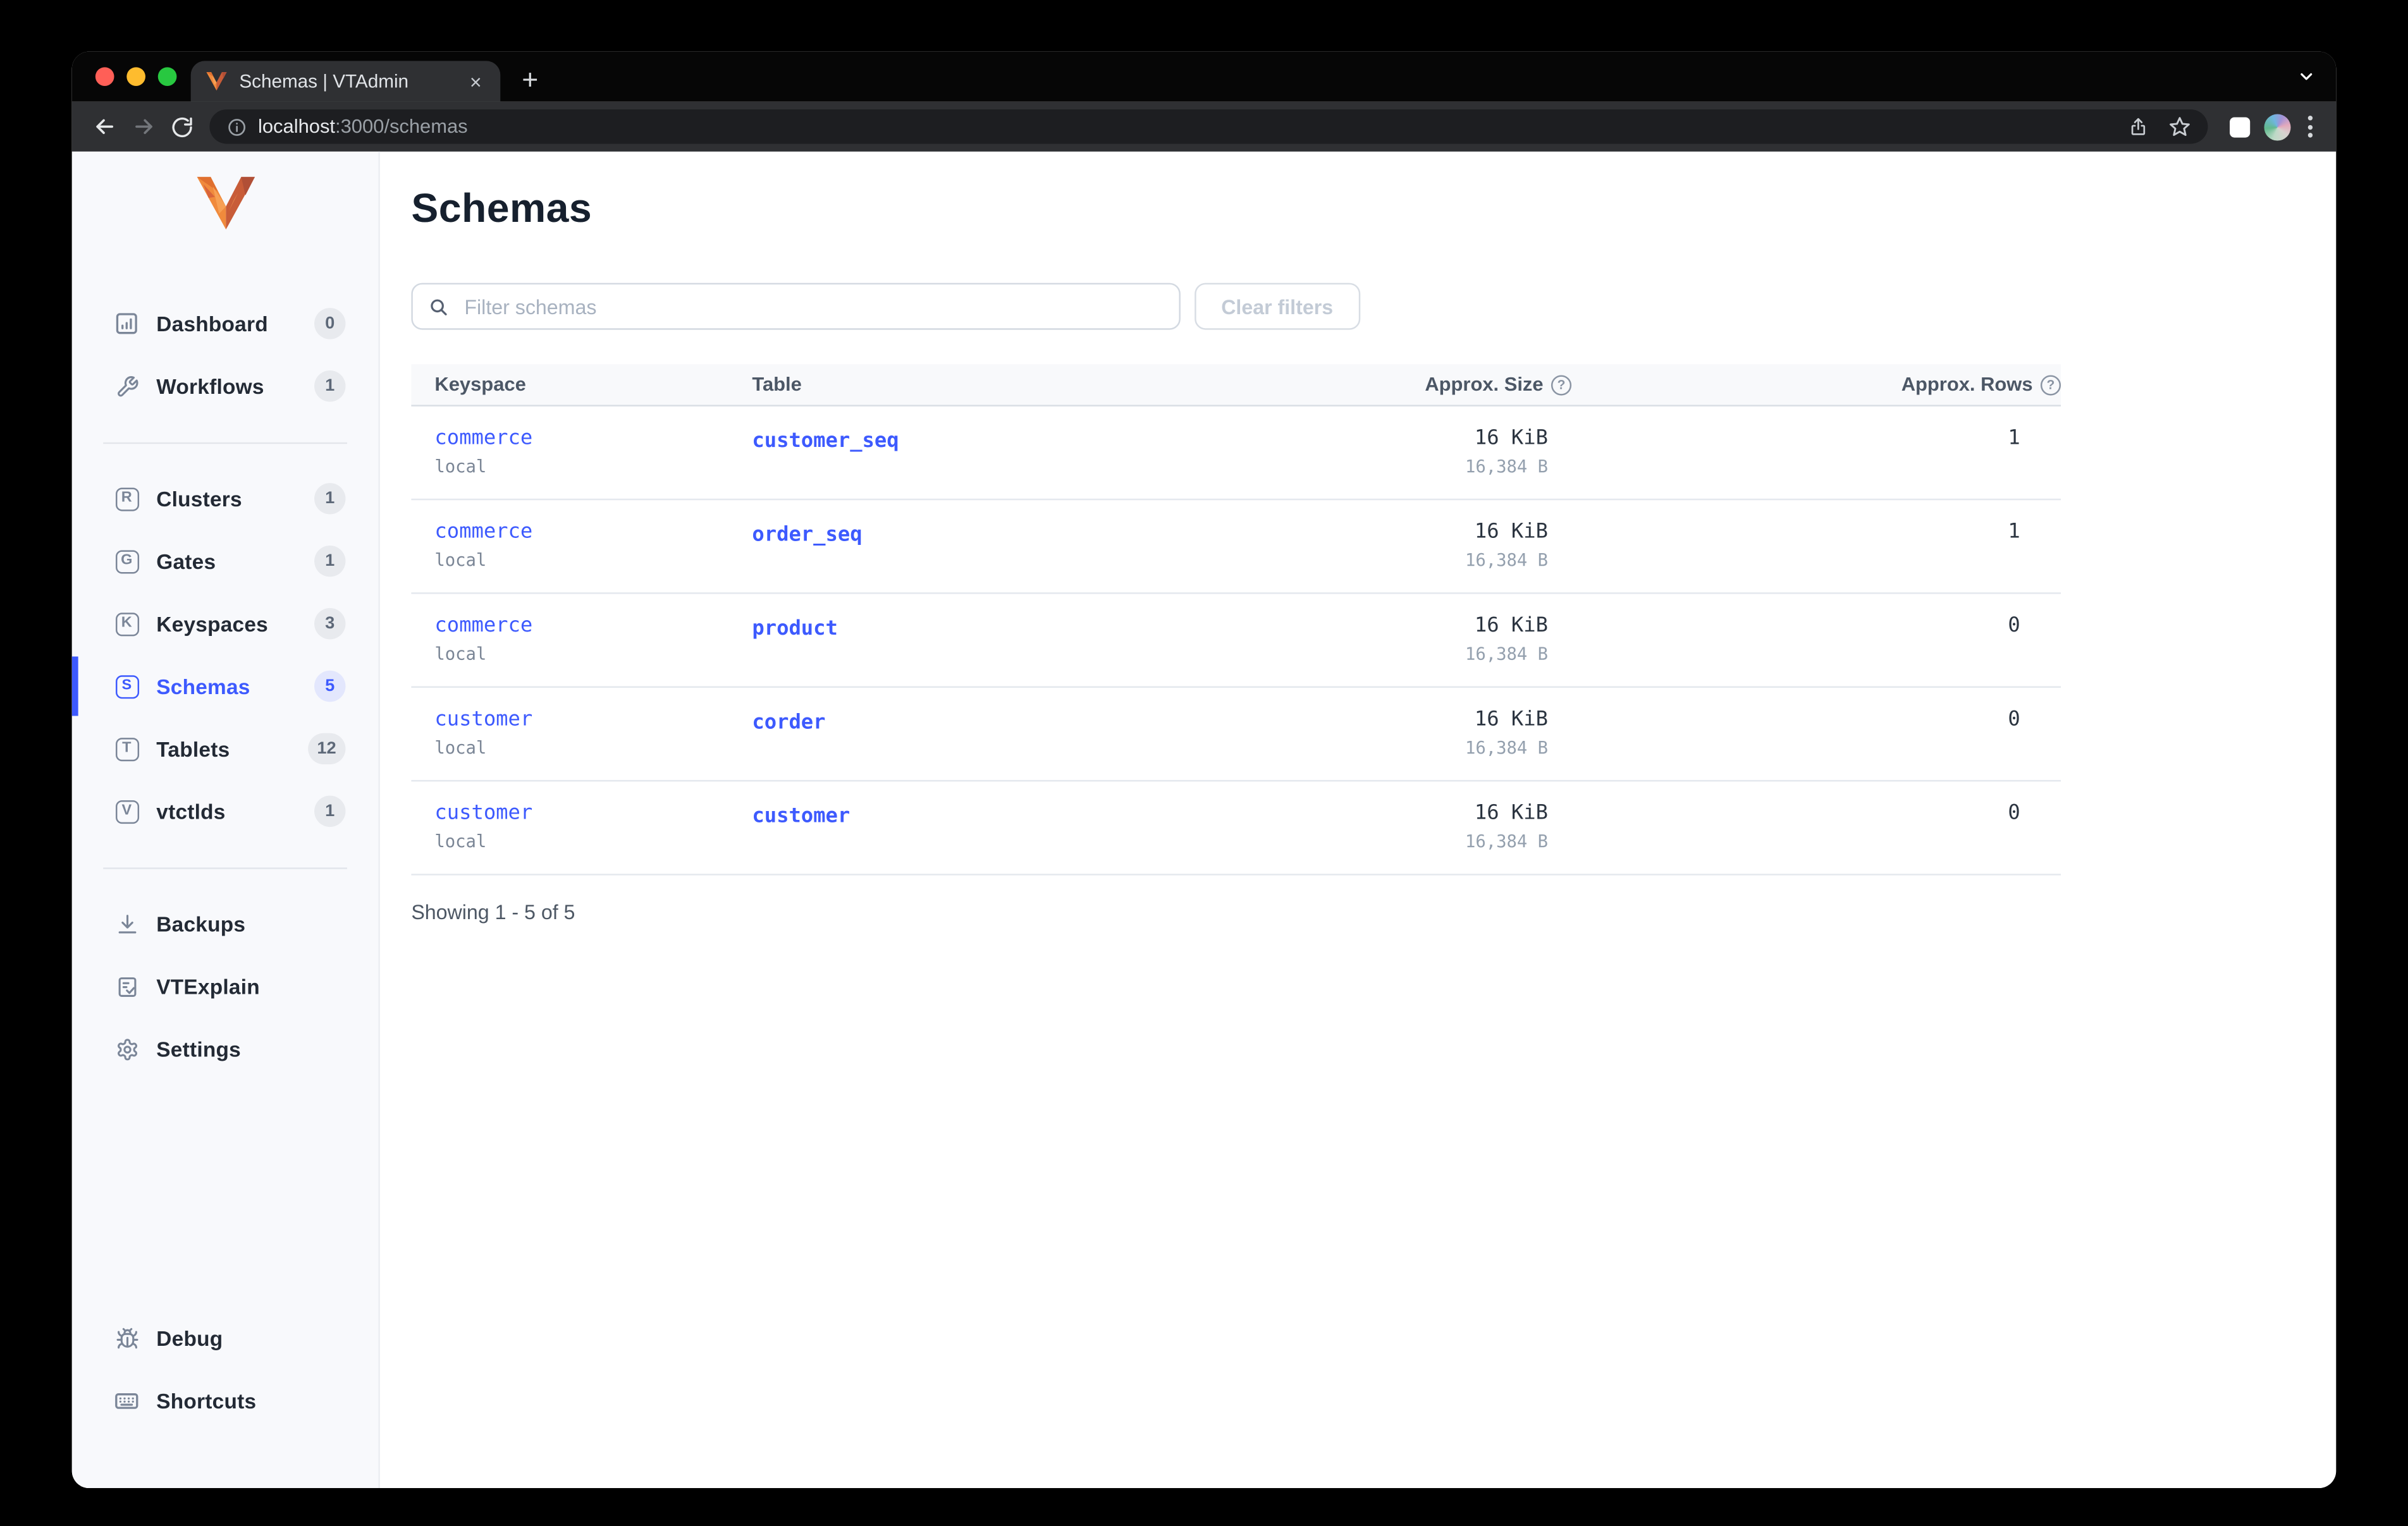 Image resolution: width=2408 pixels, height=1526 pixels. I want to click on count-badge: 3, so click(330, 623).